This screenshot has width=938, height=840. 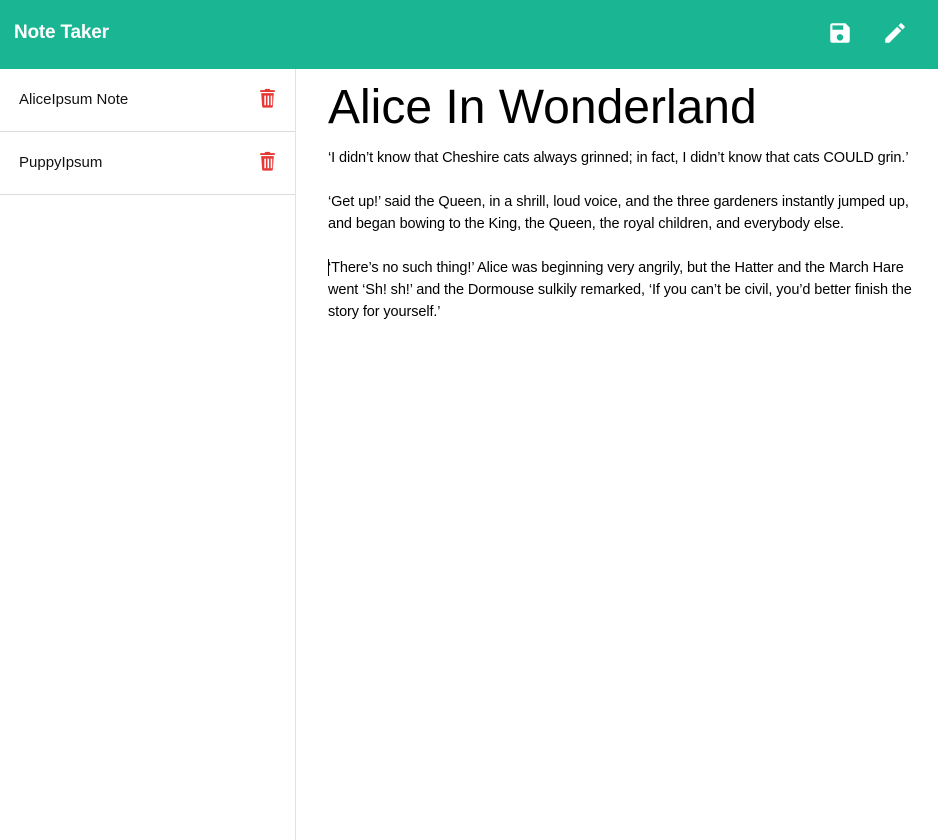 What do you see at coordinates (895, 33) in the screenshot?
I see `pencil-icon` at bounding box center [895, 33].